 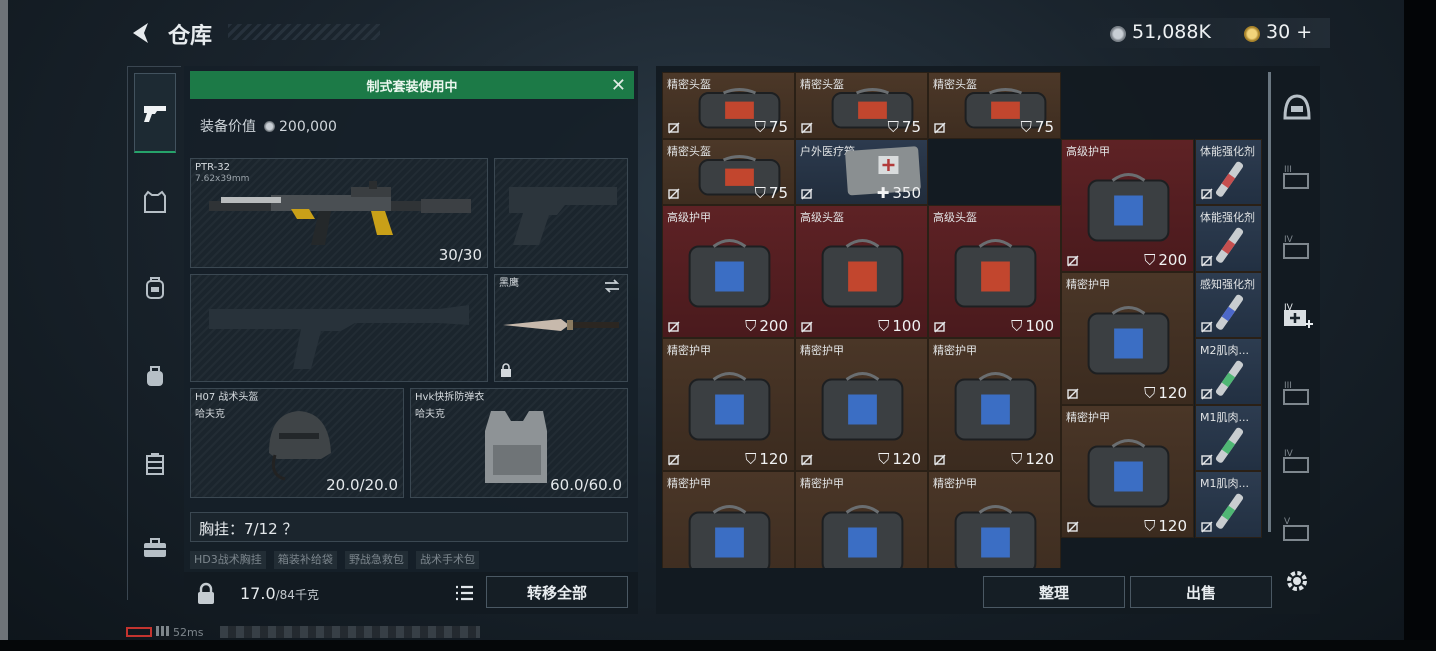 I want to click on item-value: ⛉ 100, so click(x=1032, y=326).